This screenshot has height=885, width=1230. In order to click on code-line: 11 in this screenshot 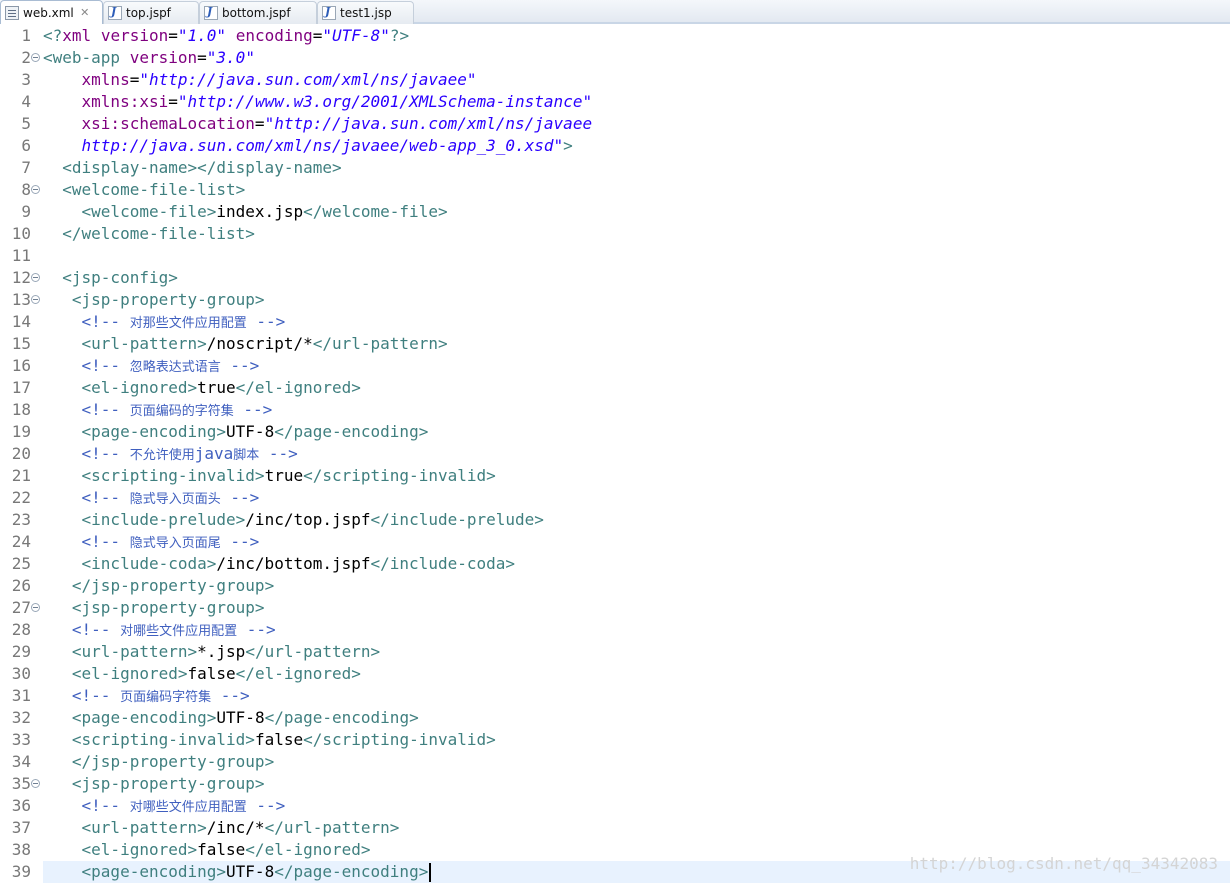, I will do `click(615, 256)`.